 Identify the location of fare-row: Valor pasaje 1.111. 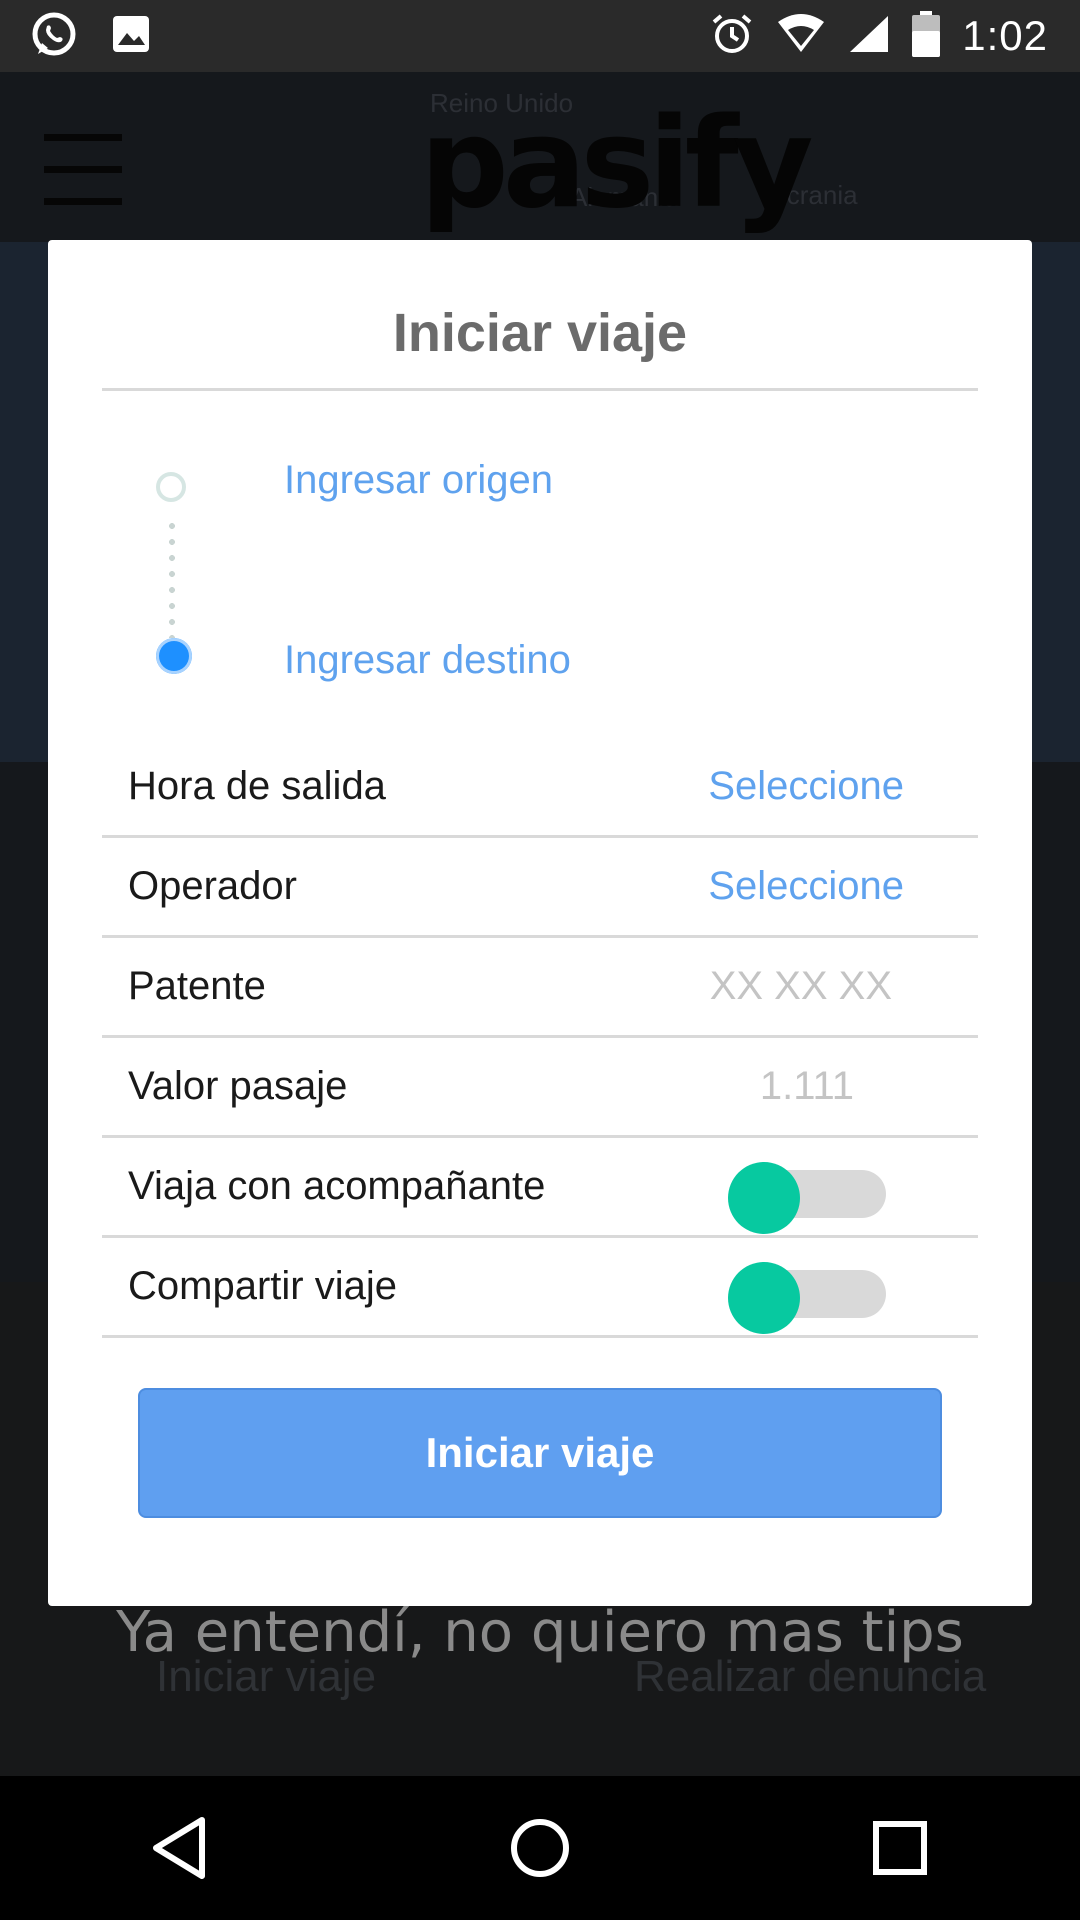
(540, 1089).